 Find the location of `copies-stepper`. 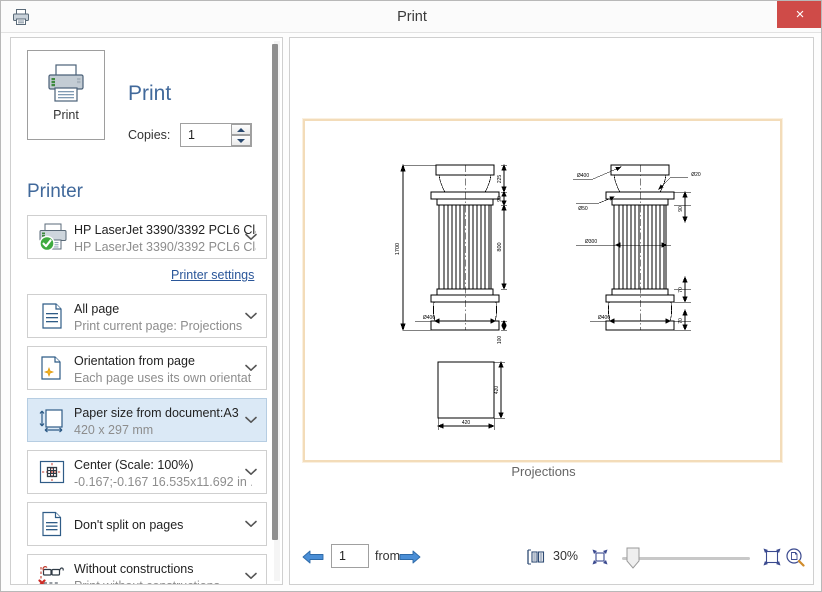

copies-stepper is located at coordinates (216, 135).